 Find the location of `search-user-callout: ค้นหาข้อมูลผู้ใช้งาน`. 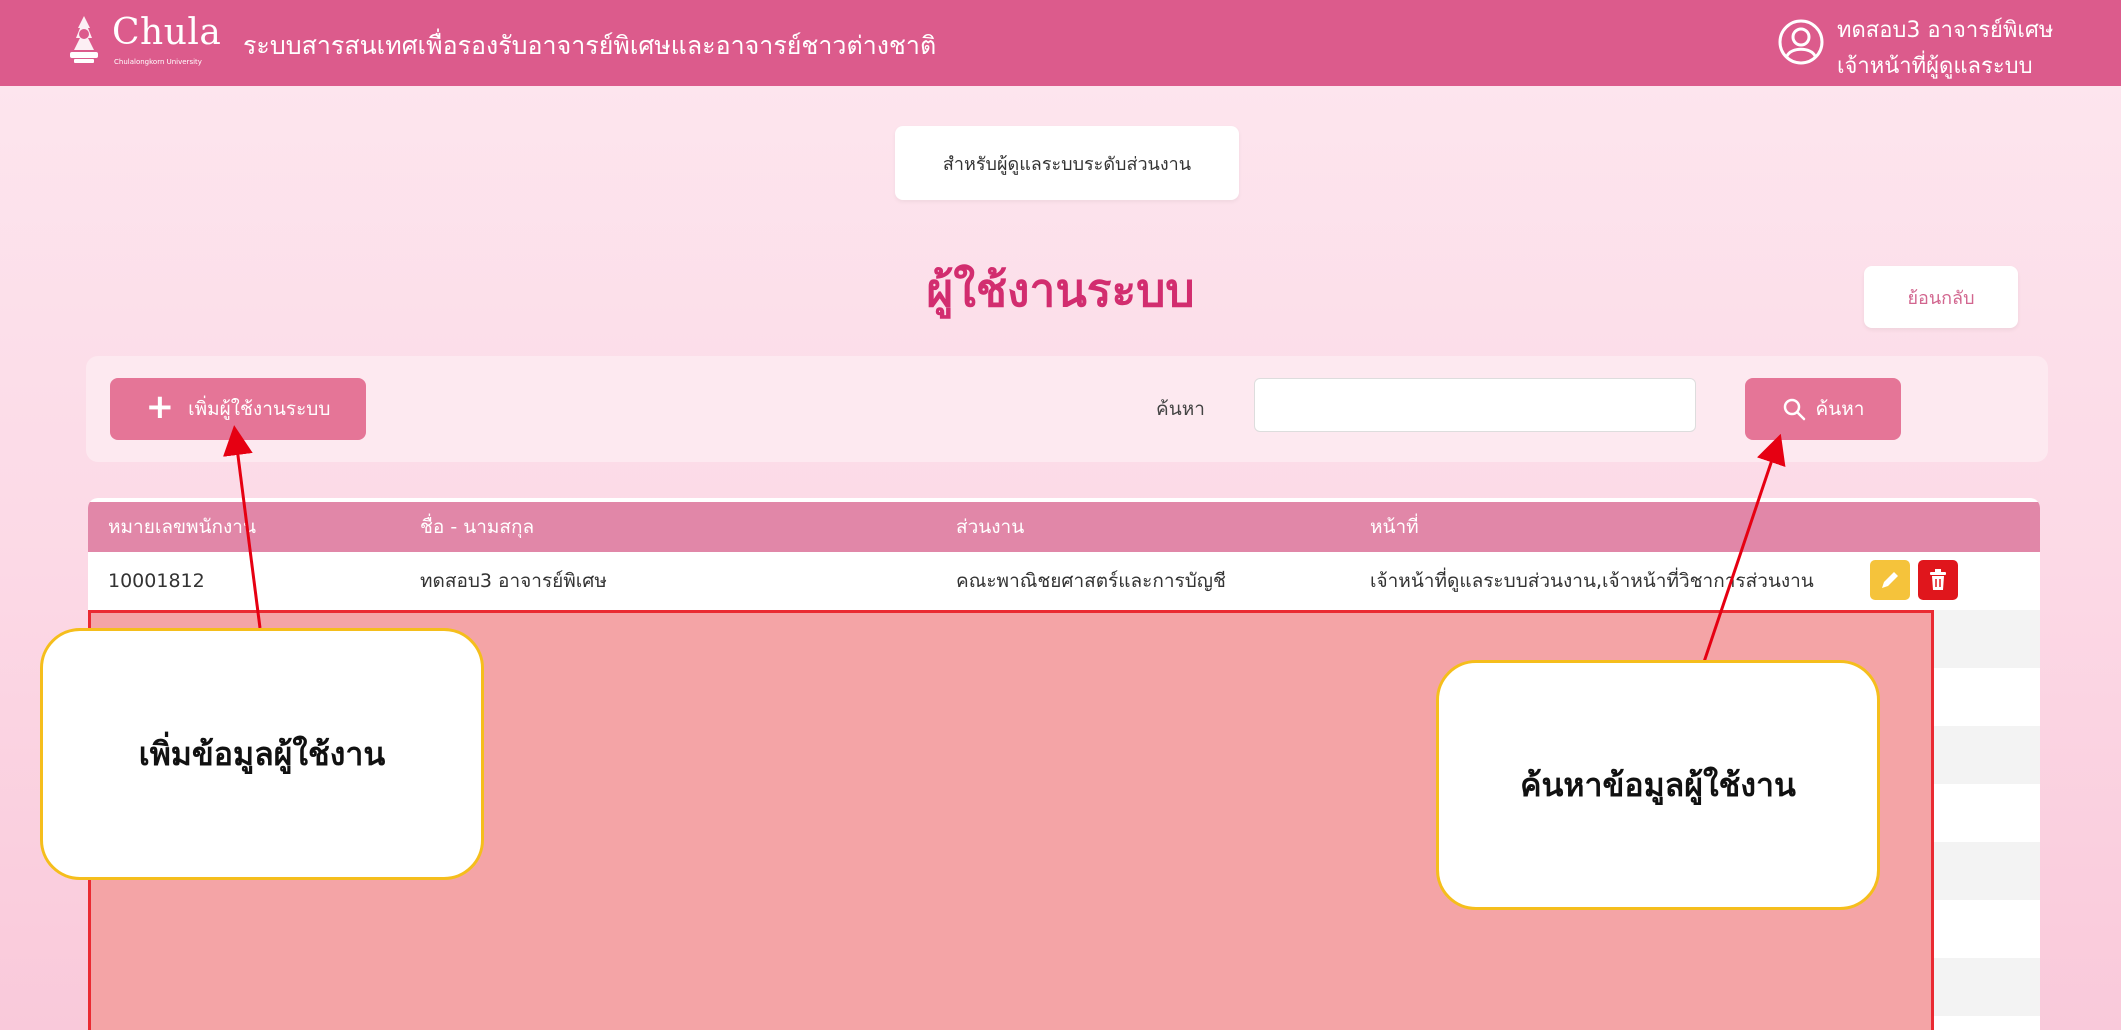

search-user-callout: ค้นหาข้อมูลผู้ใช้งาน is located at coordinates (1658, 785).